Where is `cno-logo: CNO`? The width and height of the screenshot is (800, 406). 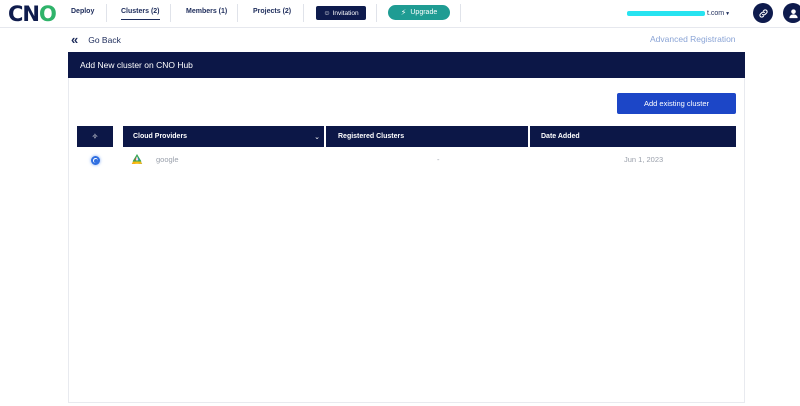 cno-logo: CNO is located at coordinates (32, 14).